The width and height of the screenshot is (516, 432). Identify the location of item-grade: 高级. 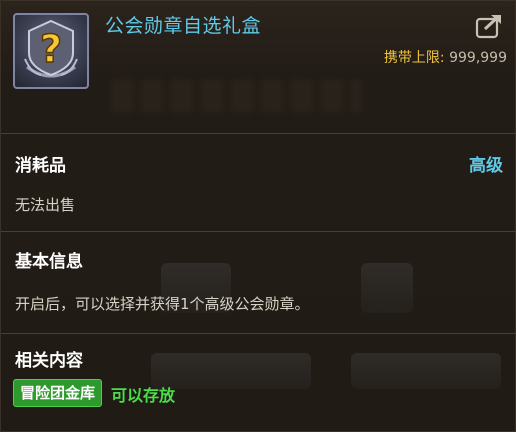
(486, 166).